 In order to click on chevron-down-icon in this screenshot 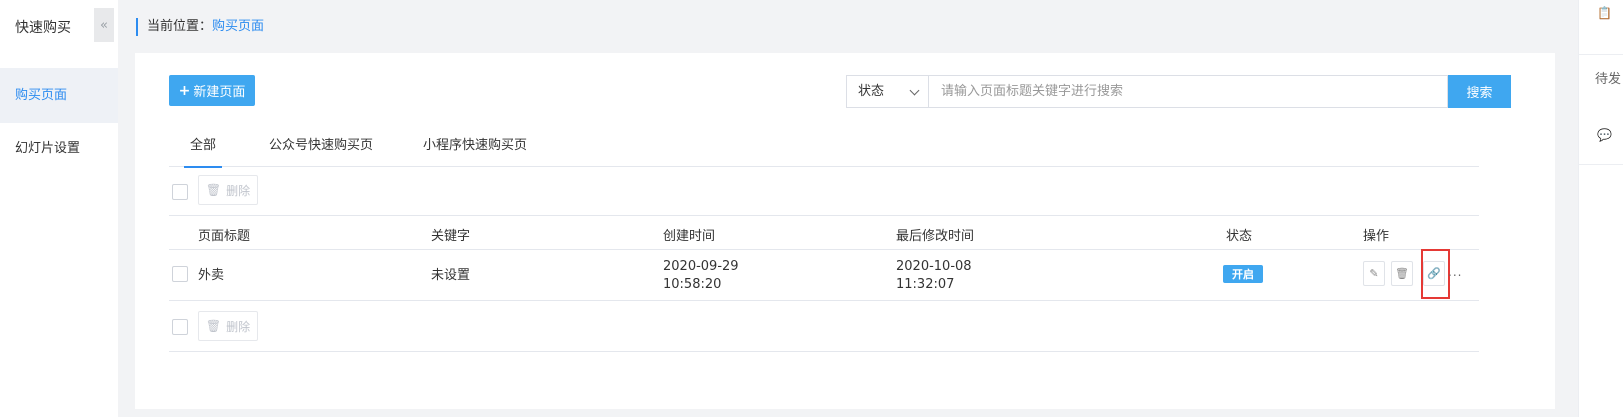, I will do `click(914, 90)`.